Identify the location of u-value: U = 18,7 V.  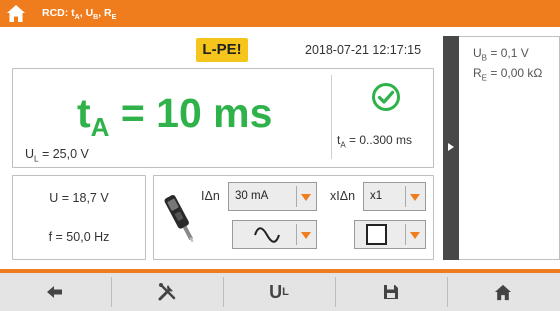
(79, 198).